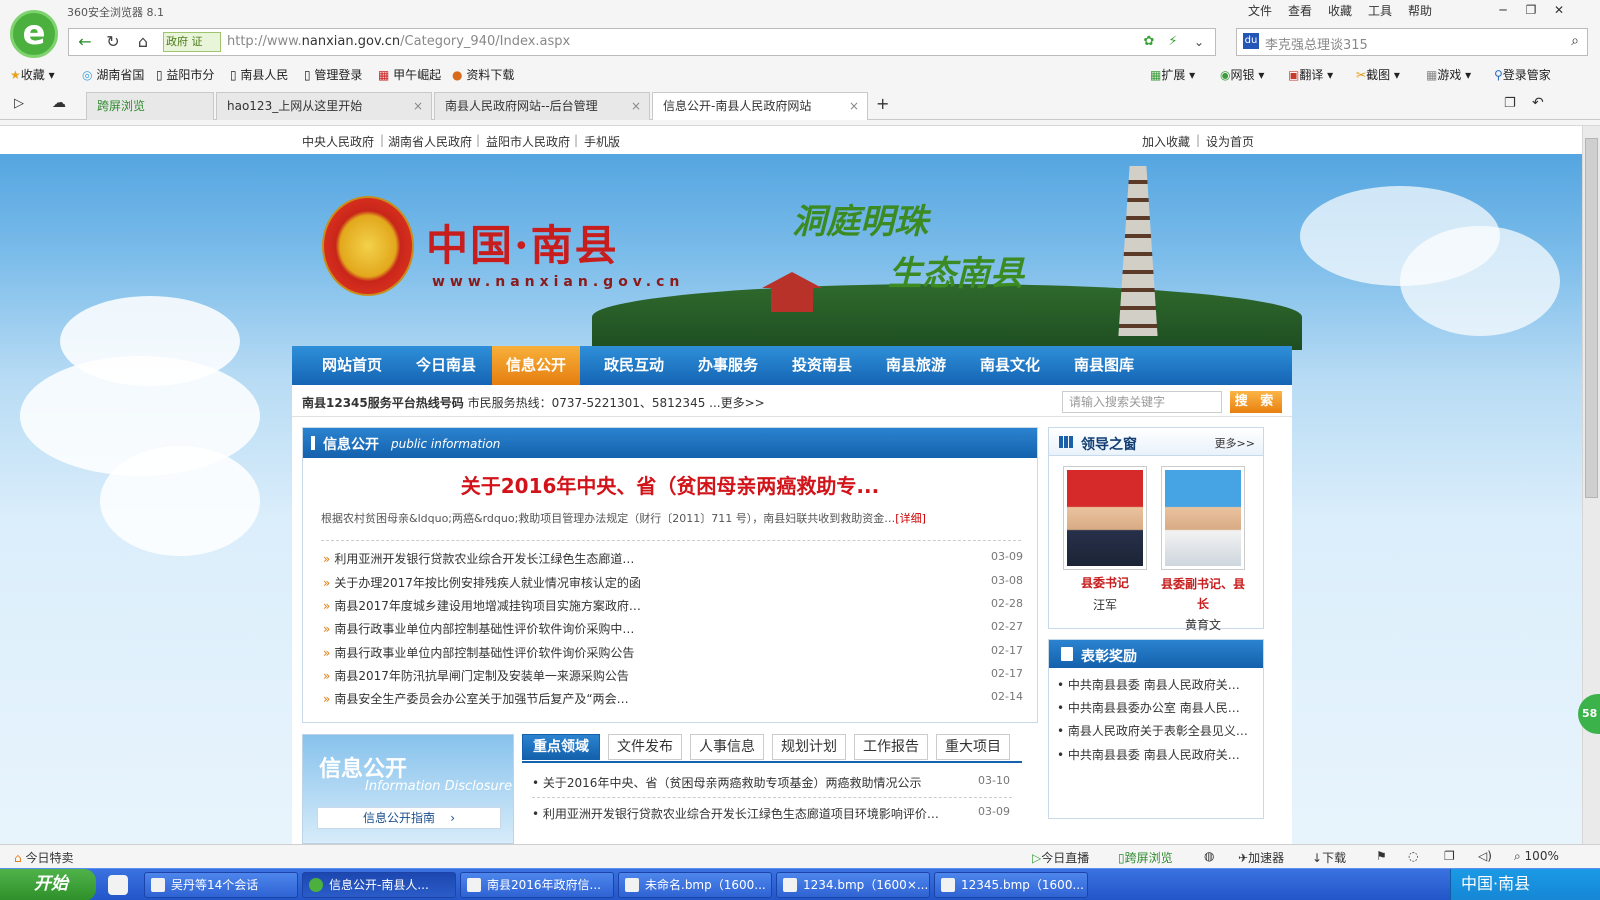 Image resolution: width=1600 pixels, height=900 pixels. I want to click on daily-sale-link: ⌂ 今日特卖, so click(43, 857).